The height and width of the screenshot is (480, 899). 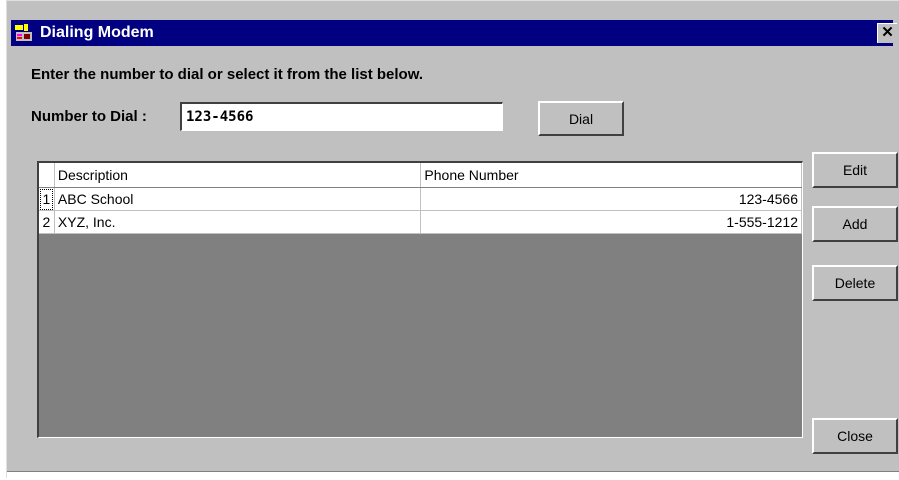 What do you see at coordinates (47, 222) in the screenshot?
I see `row-number: 2` at bounding box center [47, 222].